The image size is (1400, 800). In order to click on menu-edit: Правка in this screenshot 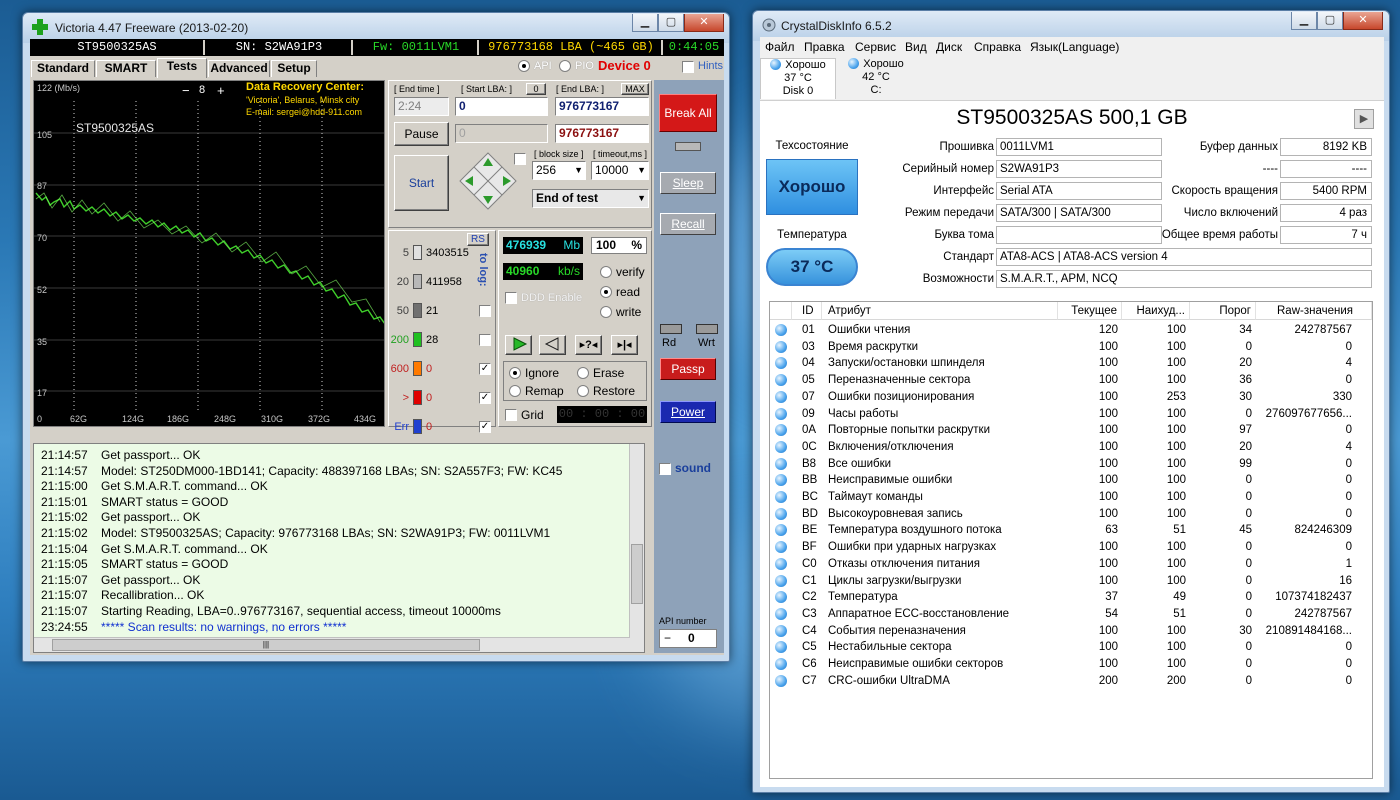, I will do `click(824, 47)`.